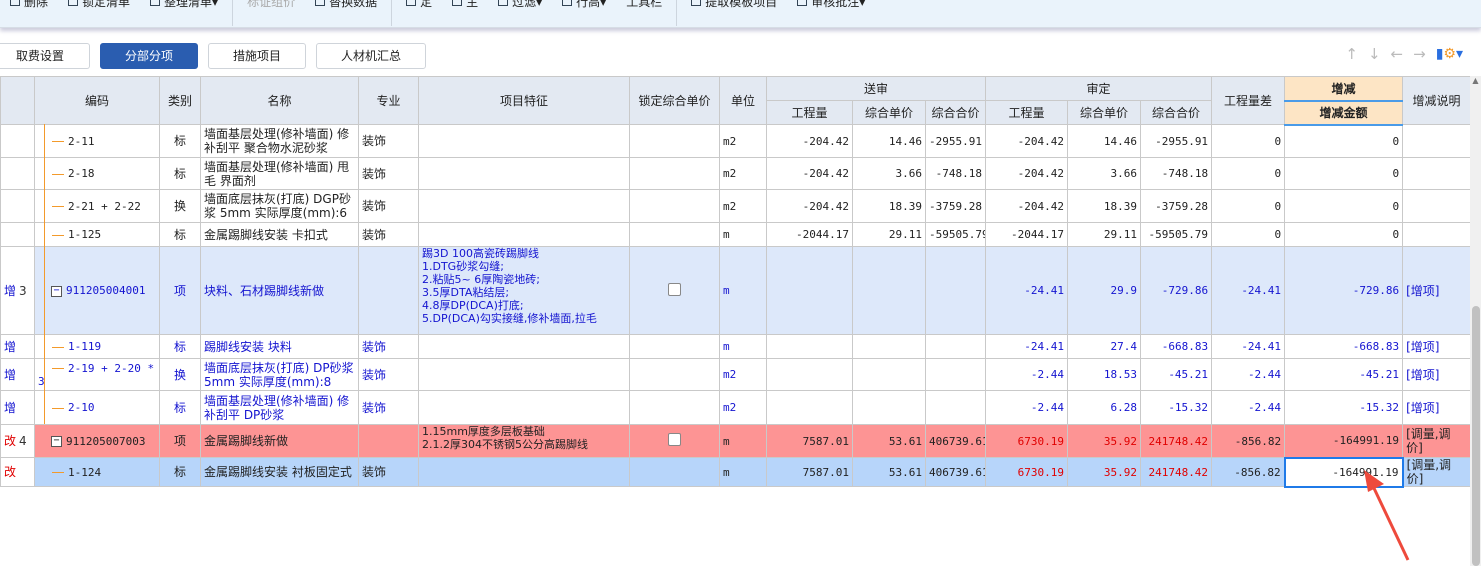 The height and width of the screenshot is (566, 1481). What do you see at coordinates (346, 4) in the screenshot?
I see `toolbar-button: 替换数据` at bounding box center [346, 4].